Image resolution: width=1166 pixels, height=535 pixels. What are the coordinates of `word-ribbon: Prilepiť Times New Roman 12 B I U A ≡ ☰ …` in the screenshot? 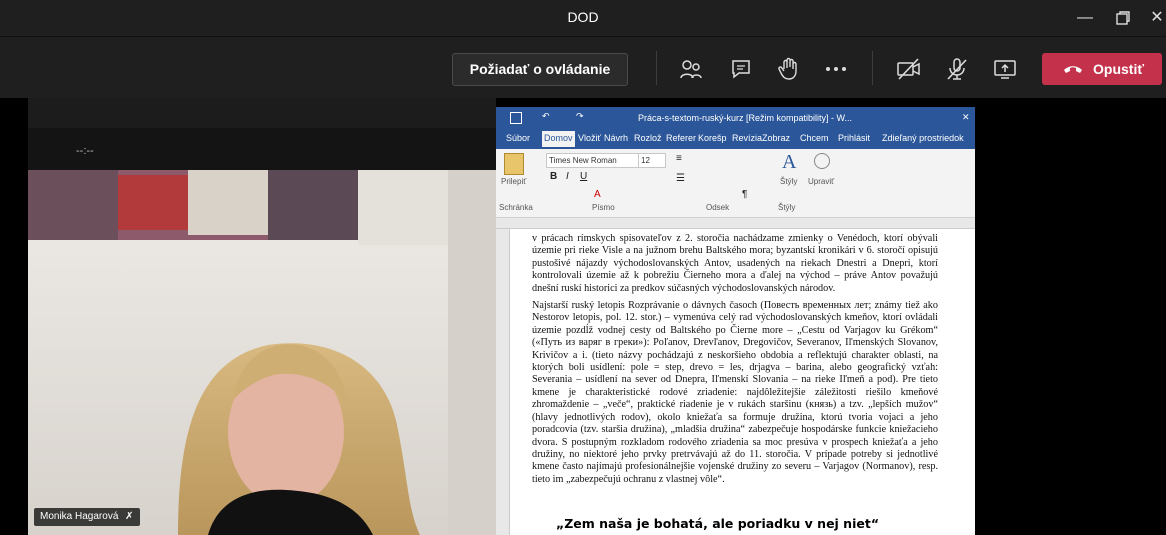 It's located at (735, 183).